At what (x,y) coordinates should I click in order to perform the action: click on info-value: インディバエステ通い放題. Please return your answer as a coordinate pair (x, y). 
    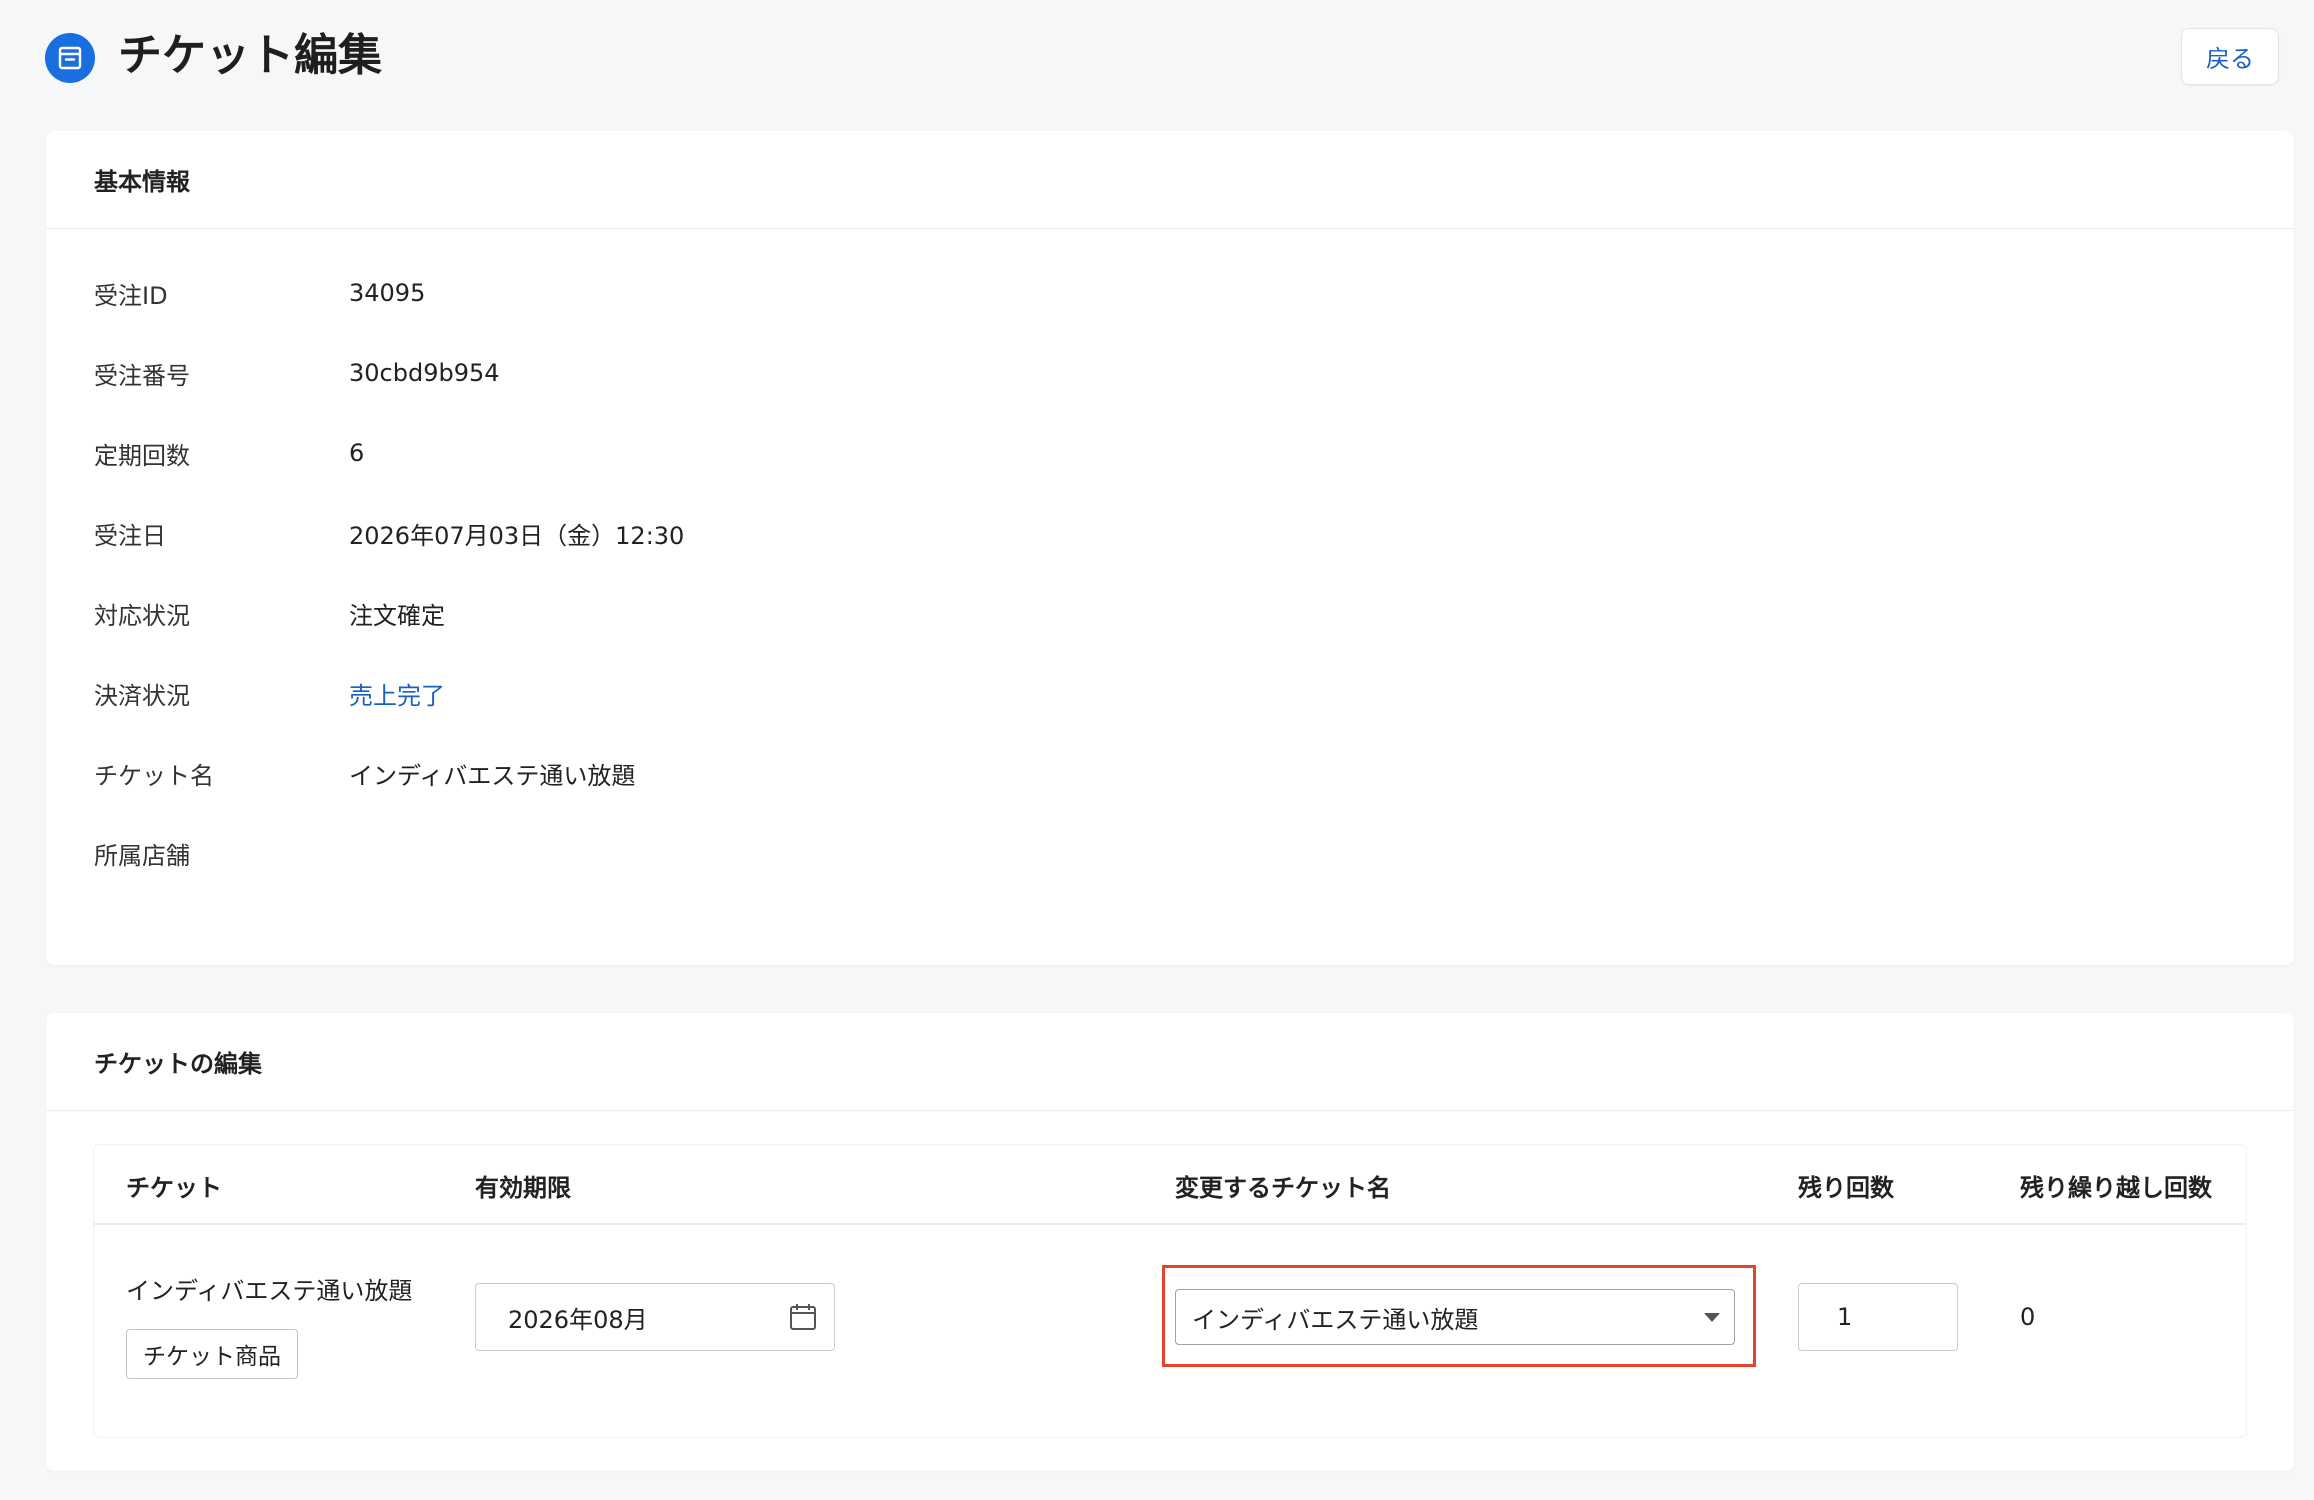
    Looking at the image, I should click on (492, 775).